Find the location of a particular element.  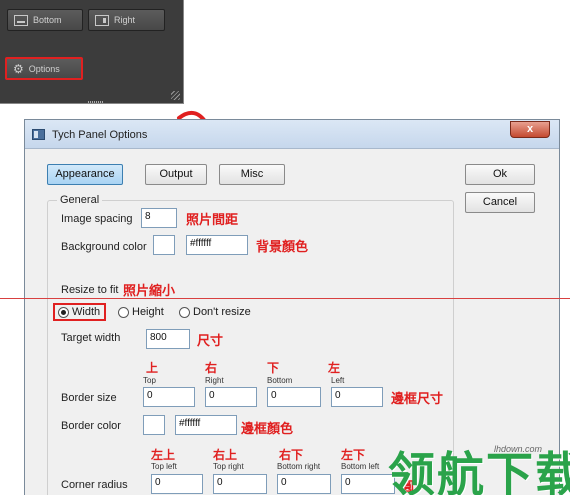

border-left-annotation: 左 is located at coordinates (334, 368).